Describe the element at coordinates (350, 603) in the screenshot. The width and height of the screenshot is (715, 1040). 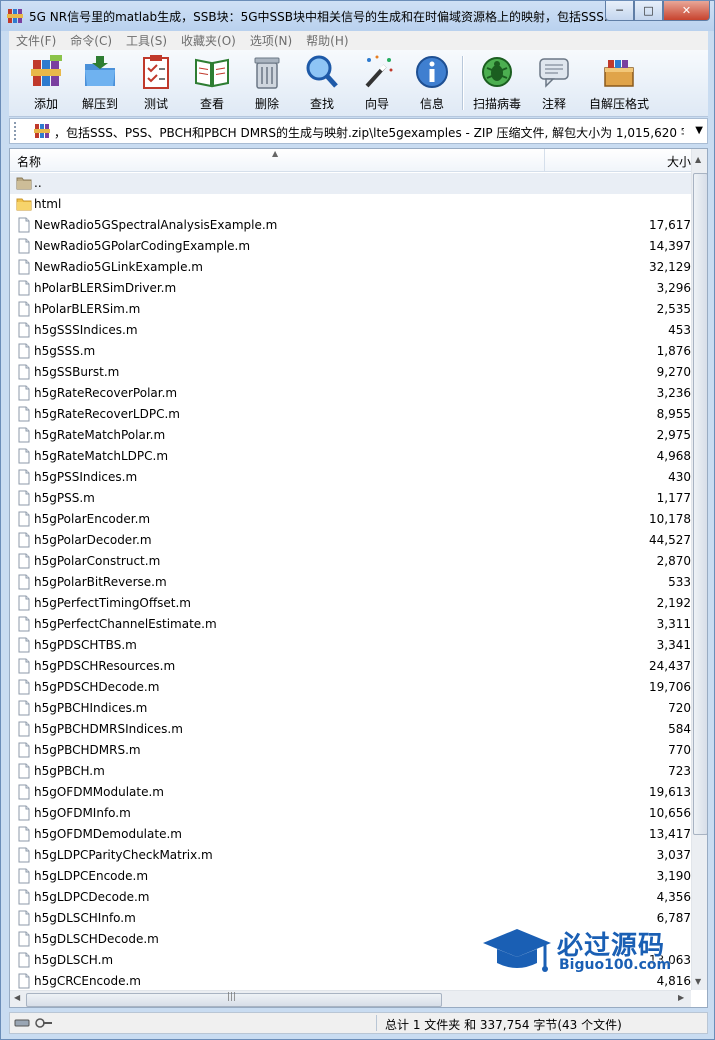
I see `file-row: h5gPerfectTimingOffset.m 2,192` at that location.